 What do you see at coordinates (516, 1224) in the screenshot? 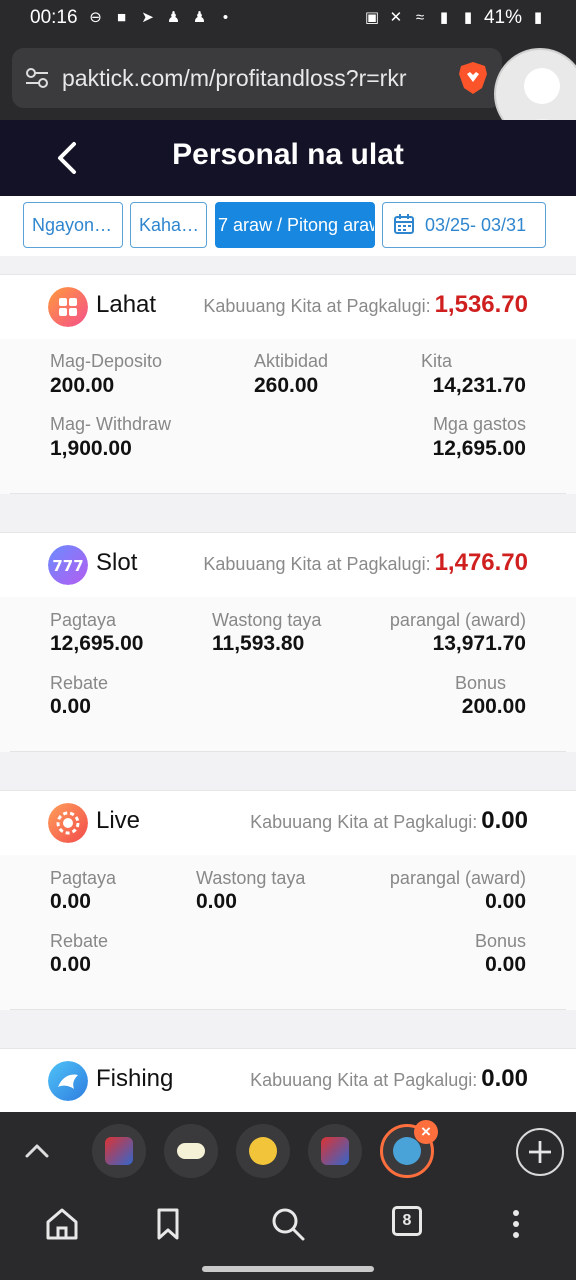
I see `more-menu-icon` at bounding box center [516, 1224].